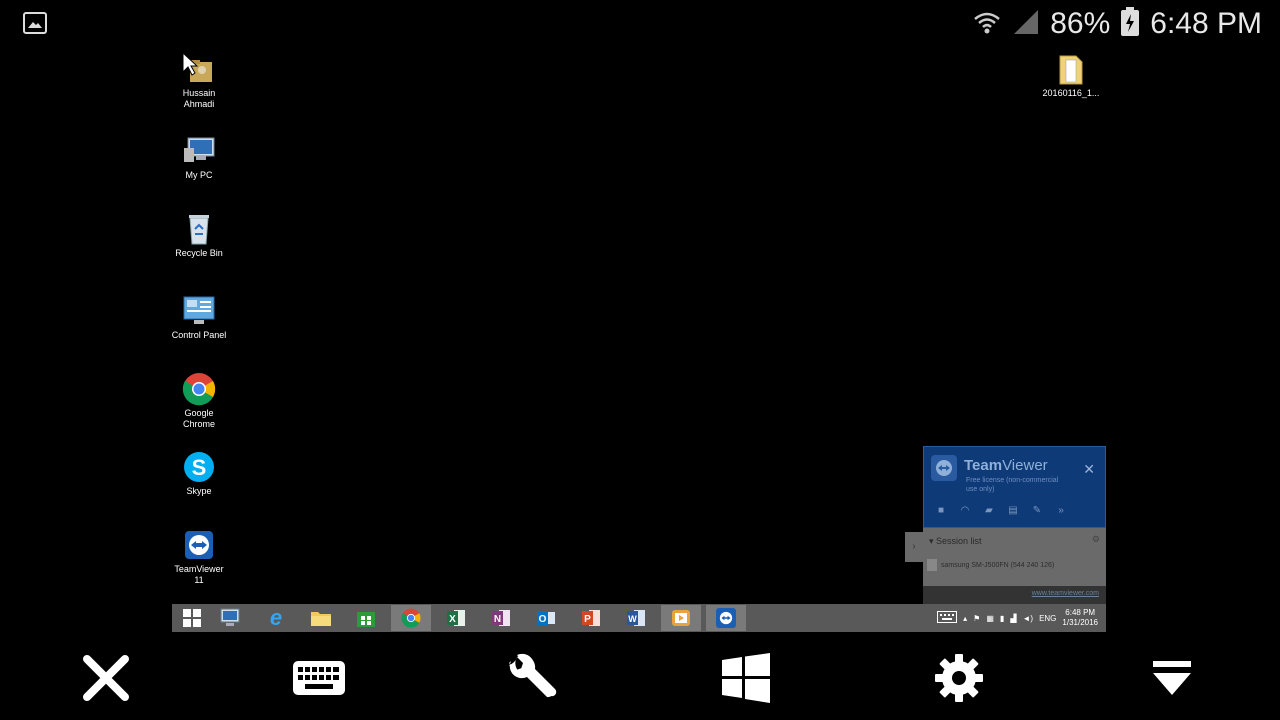 The width and height of the screenshot is (1280, 720). What do you see at coordinates (987, 24) in the screenshot?
I see `wifi-icon` at bounding box center [987, 24].